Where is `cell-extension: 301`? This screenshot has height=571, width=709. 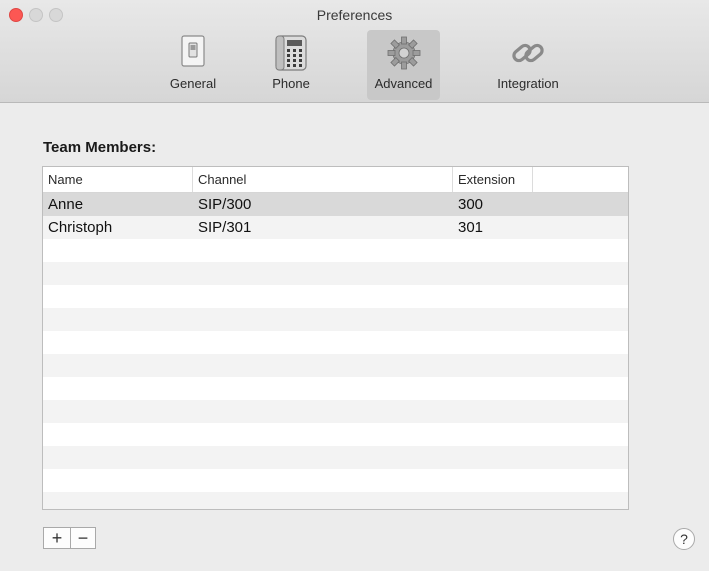
cell-extension: 301 is located at coordinates (471, 227).